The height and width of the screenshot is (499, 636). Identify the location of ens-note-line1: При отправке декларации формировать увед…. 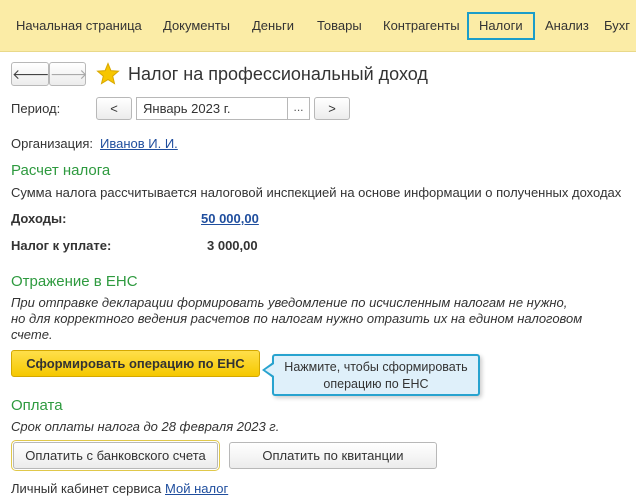
(289, 302).